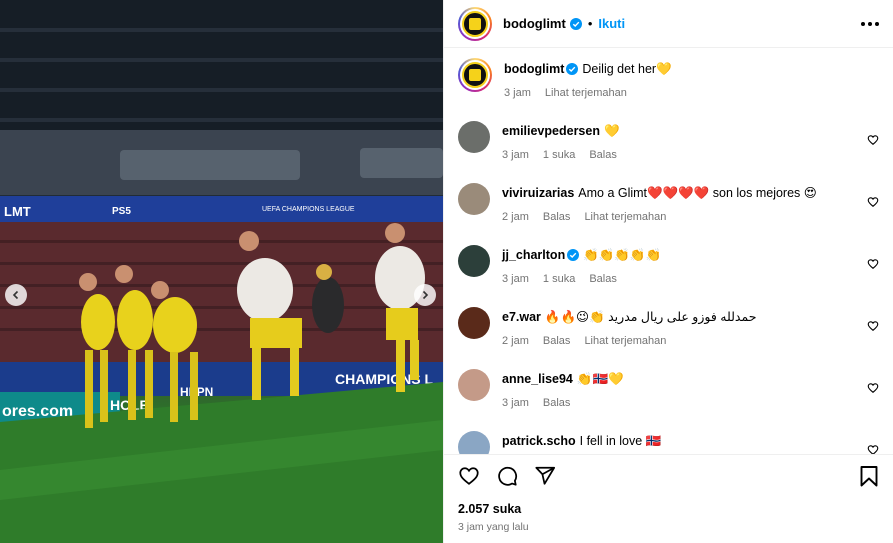 The image size is (893, 543). I want to click on author-avatar, so click(475, 23).